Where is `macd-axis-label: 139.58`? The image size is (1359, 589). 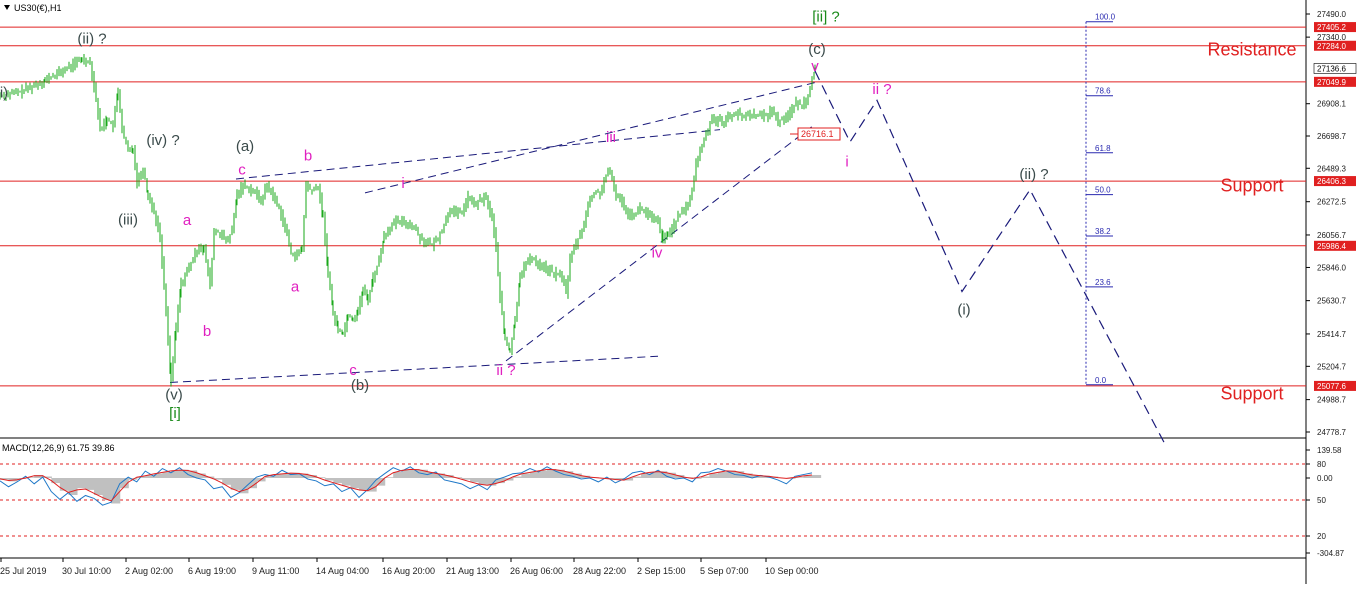 macd-axis-label: 139.58 is located at coordinates (1329, 450).